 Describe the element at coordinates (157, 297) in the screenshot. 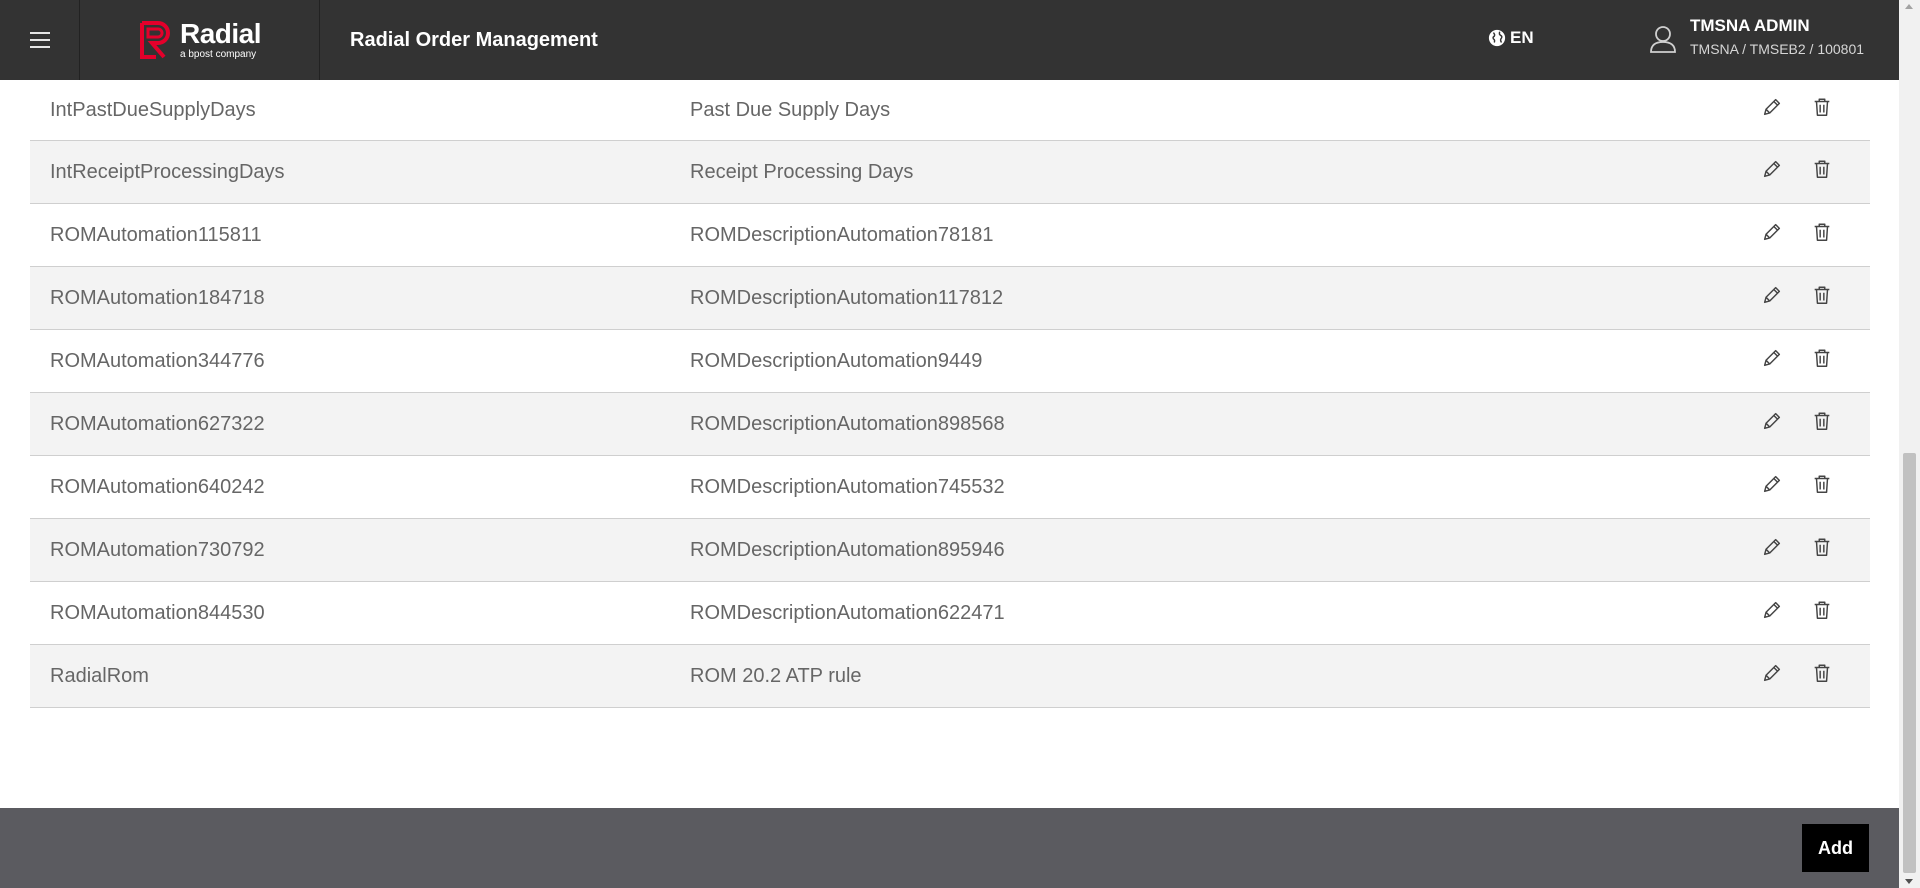

I see `rule-name-cell: ROMAutomation184718` at that location.